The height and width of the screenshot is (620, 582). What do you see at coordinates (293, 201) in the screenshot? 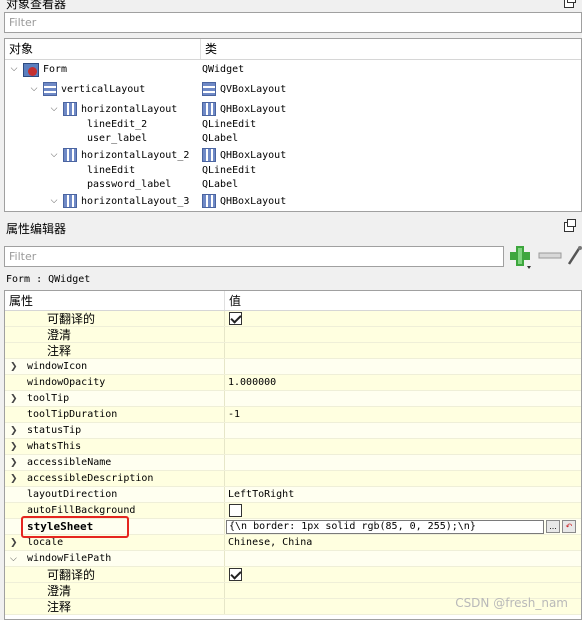
I see `tree-row-horizontallayout-3: ⌵ horizontalLayout_3 QHBoxLayout` at bounding box center [293, 201].